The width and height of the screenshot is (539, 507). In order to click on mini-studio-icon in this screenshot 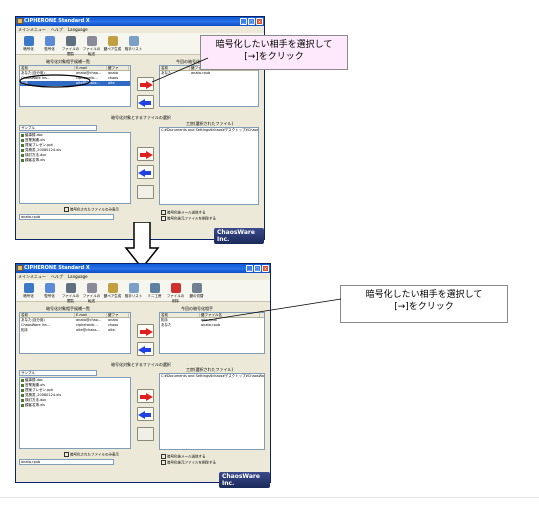, I will do `click(154, 288)`.